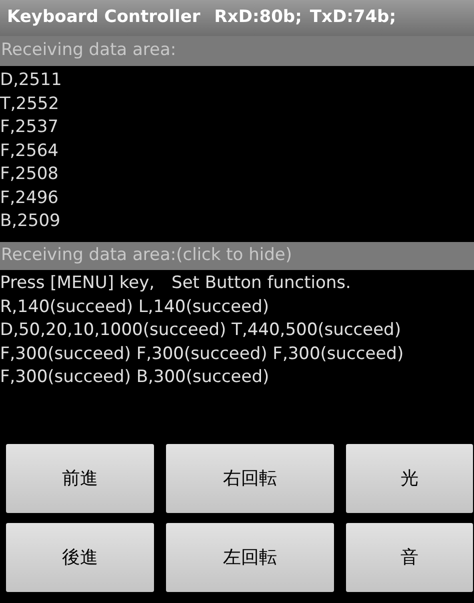 This screenshot has height=603, width=474. What do you see at coordinates (135, 377) in the screenshot?
I see `log-line: F,300(succeed) B,300(succeed)` at bounding box center [135, 377].